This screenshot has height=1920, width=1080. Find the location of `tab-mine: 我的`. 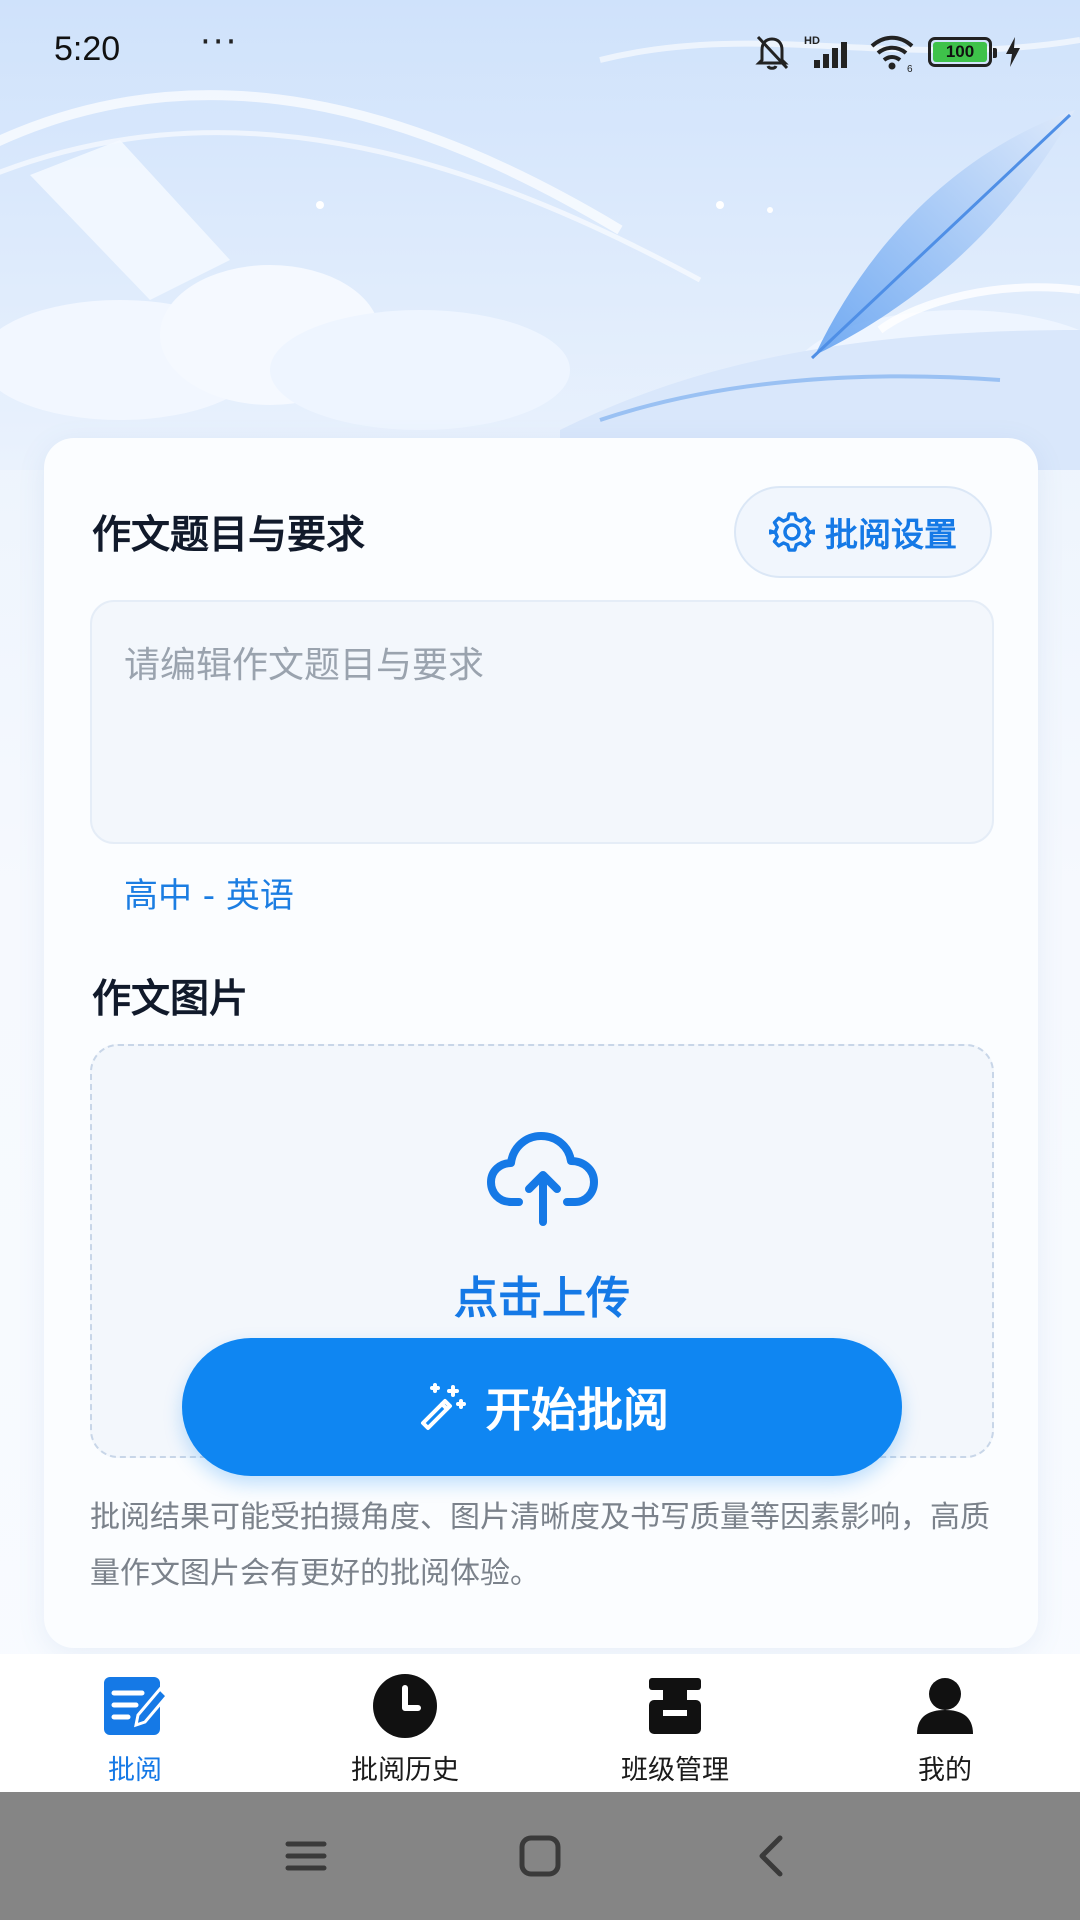

tab-mine: 我的 is located at coordinates (945, 1723).